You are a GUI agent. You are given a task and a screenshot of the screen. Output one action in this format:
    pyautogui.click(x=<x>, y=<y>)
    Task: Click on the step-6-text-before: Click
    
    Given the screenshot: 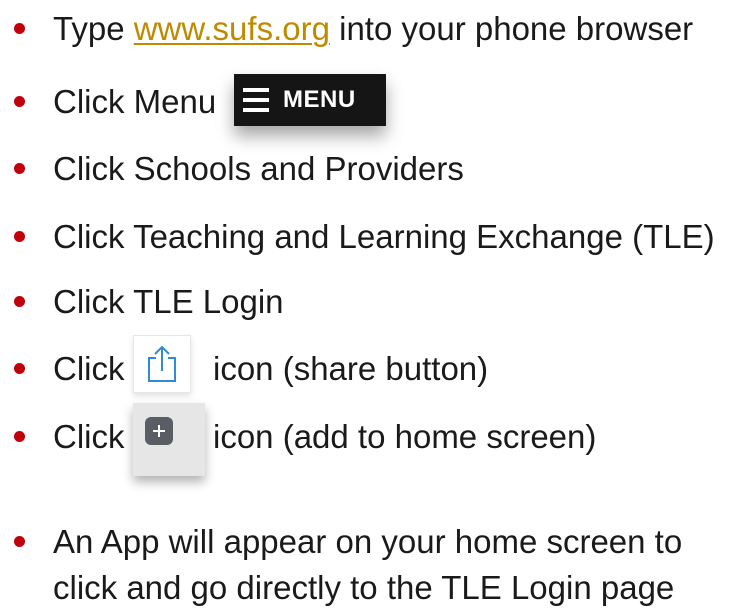 What is the action you would take?
    pyautogui.click(x=89, y=368)
    